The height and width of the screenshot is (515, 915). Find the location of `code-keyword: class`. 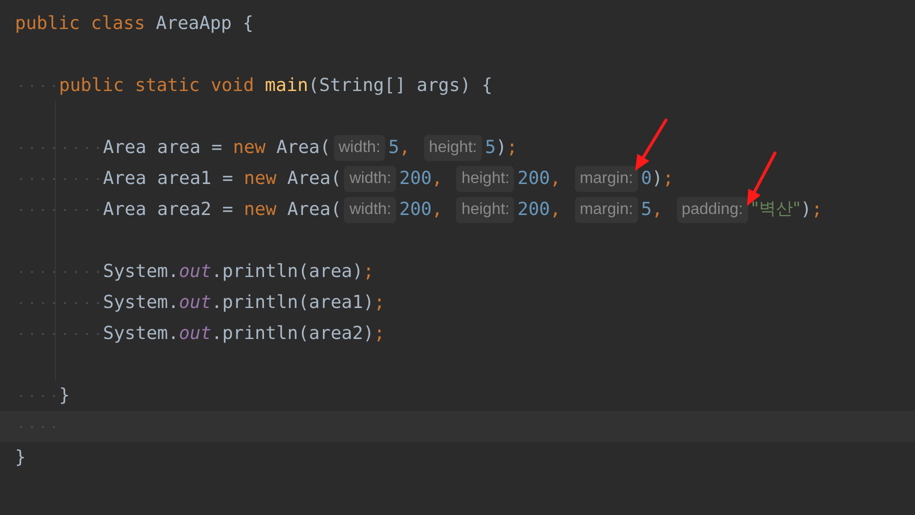

code-keyword: class is located at coordinates (118, 24).